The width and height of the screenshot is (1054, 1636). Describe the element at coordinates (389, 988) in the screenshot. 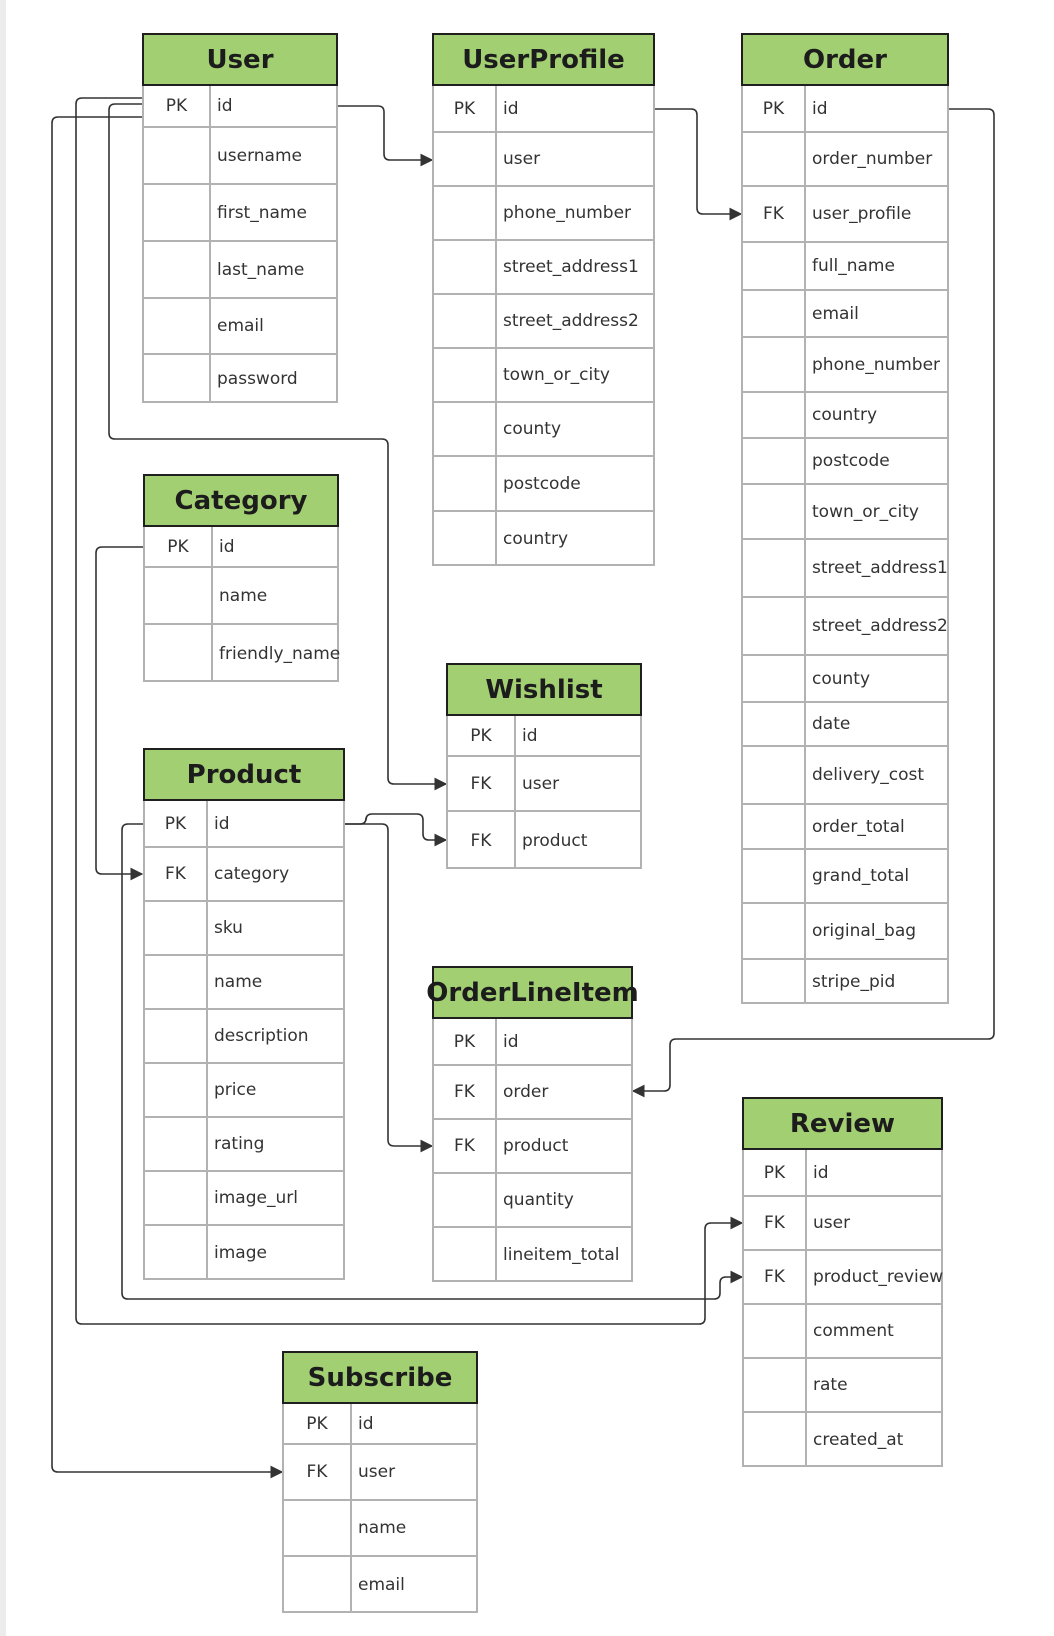

I see `connector-product-orderlineitem` at that location.